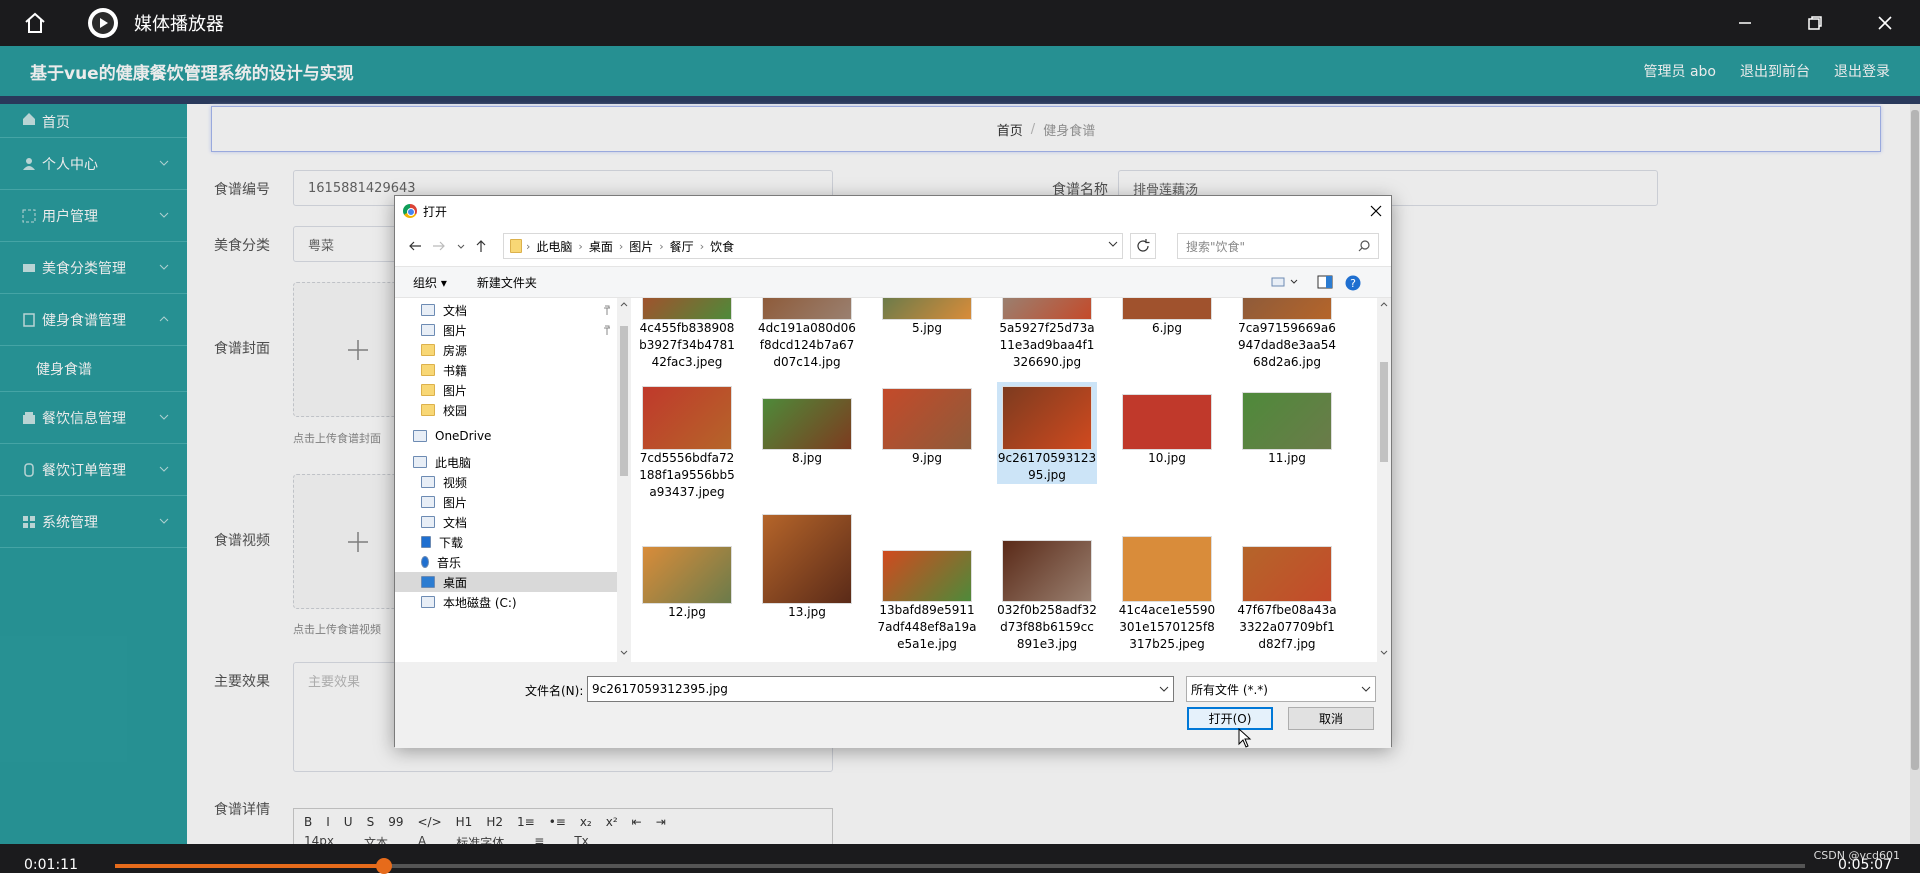  What do you see at coordinates (93, 164) in the screenshot?
I see `sidebar-item-personal: 个人中心` at bounding box center [93, 164].